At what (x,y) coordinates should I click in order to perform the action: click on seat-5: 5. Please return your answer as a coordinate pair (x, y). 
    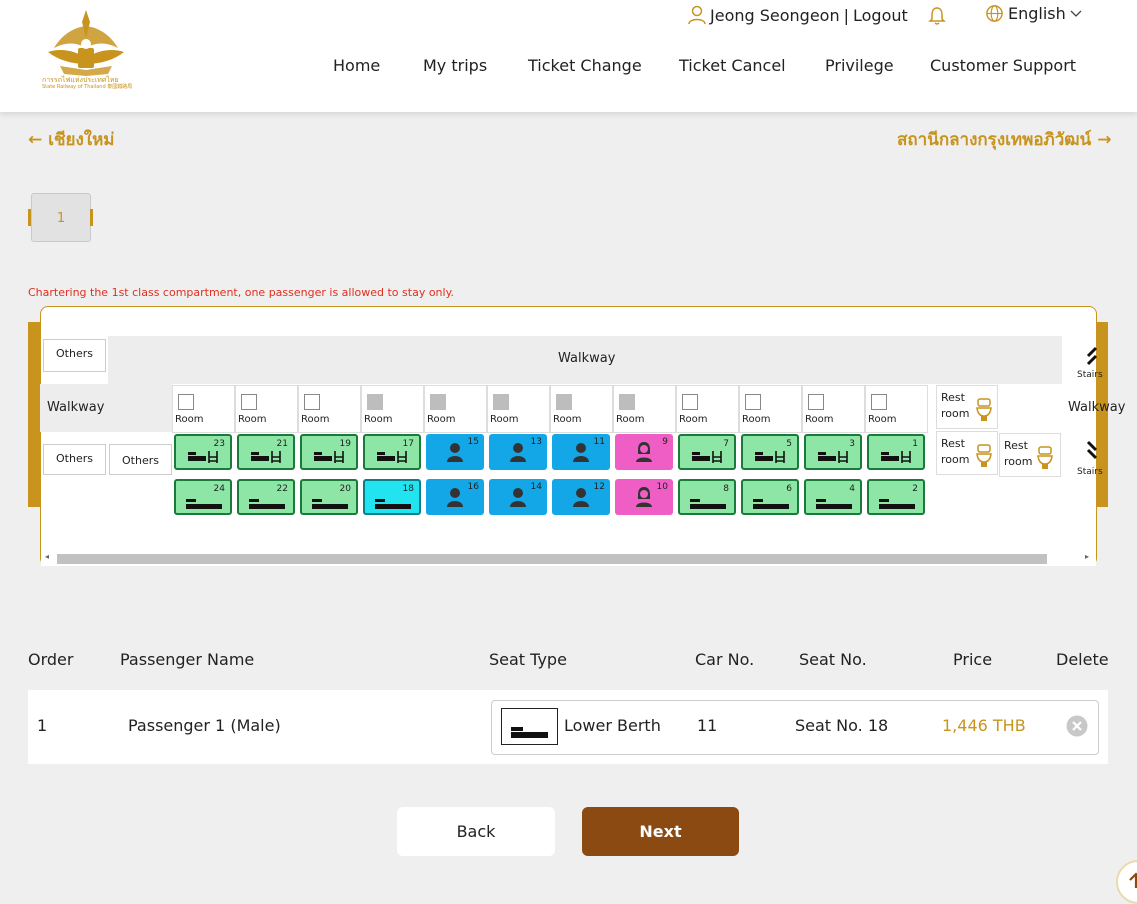
    Looking at the image, I should click on (770, 452).